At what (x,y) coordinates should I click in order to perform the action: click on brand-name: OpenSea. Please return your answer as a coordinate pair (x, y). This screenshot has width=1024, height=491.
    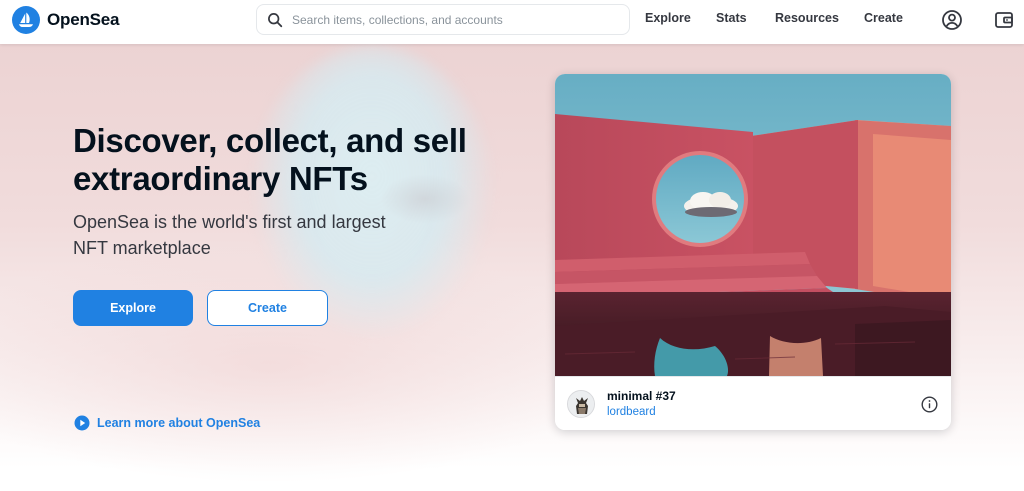
    Looking at the image, I should click on (83, 19).